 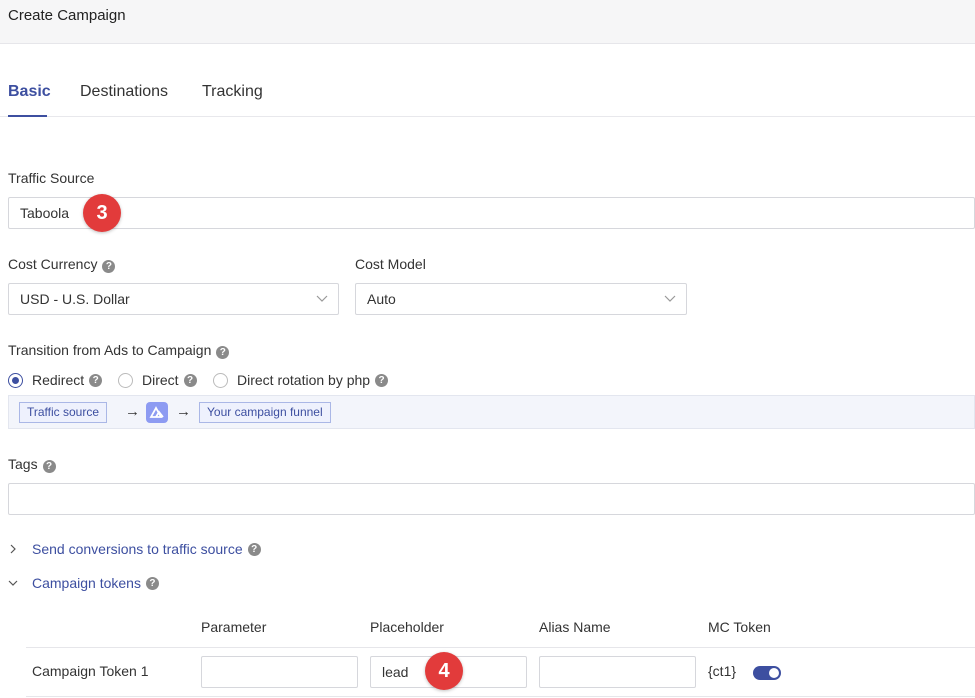 What do you see at coordinates (75, 299) in the screenshot?
I see `cost-currency-value: USD - U.S. Dollar` at bounding box center [75, 299].